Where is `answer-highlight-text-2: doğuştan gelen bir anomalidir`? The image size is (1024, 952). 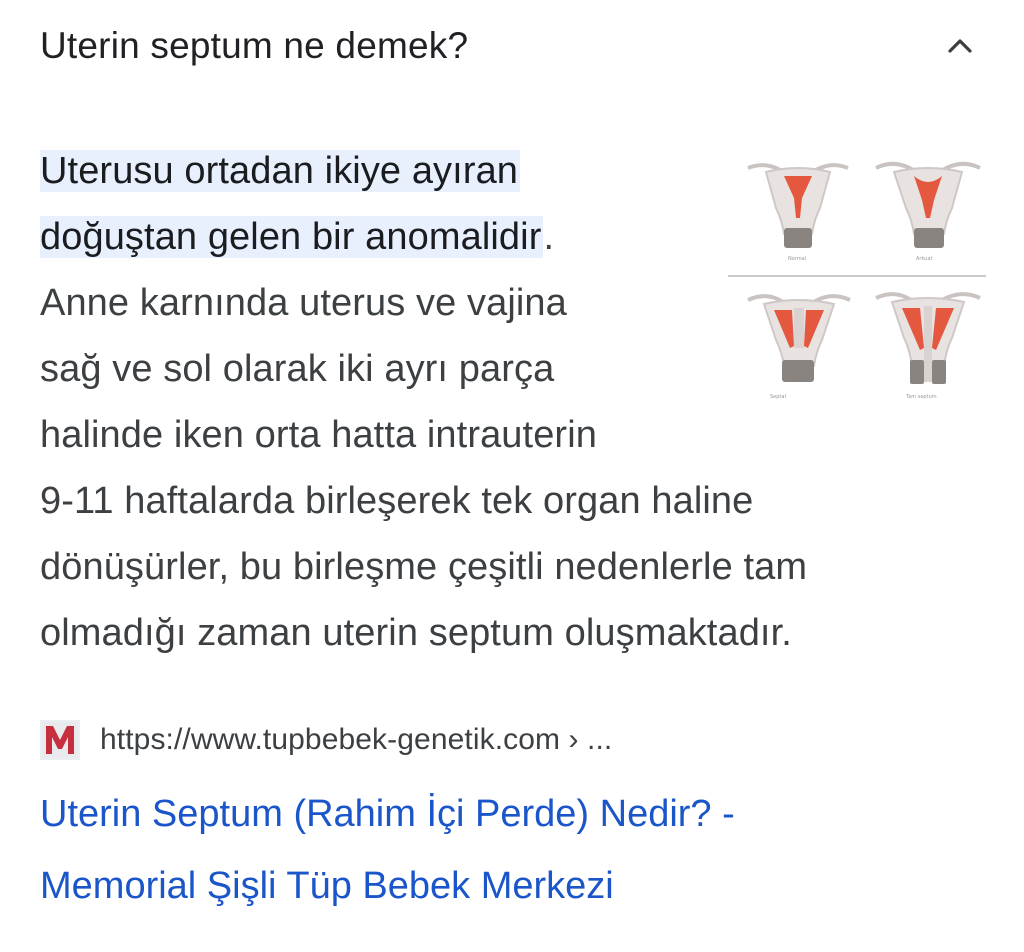
answer-highlight-text-2: doğuştan gelen bir anomalidir is located at coordinates (292, 237).